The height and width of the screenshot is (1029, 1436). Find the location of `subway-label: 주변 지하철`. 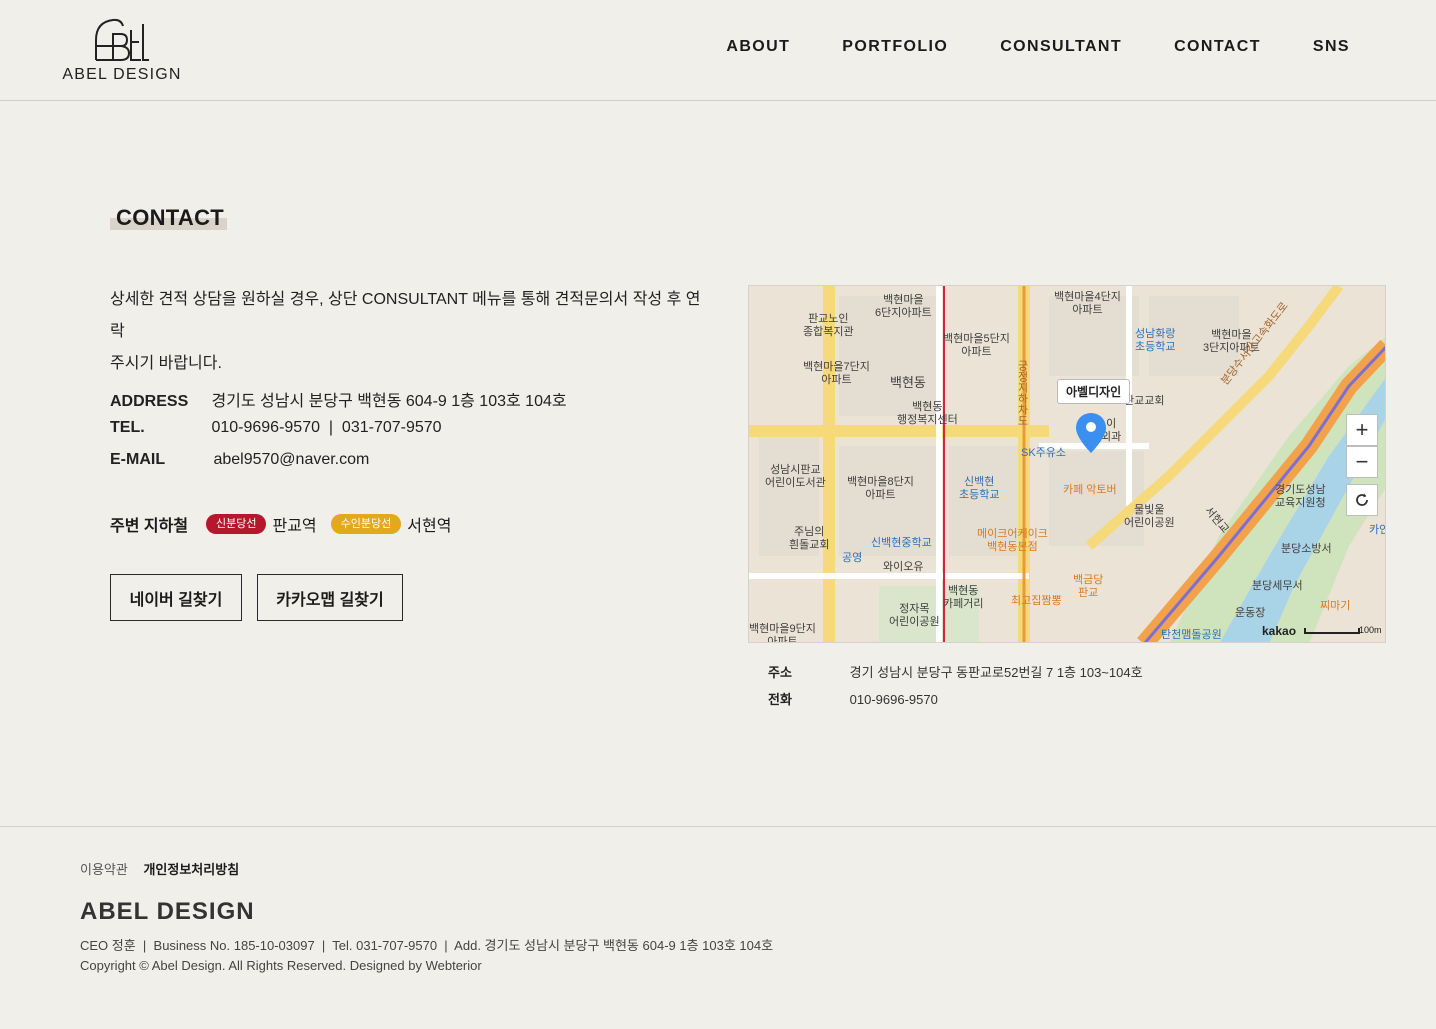

subway-label: 주변 지하철 is located at coordinates (149, 526).